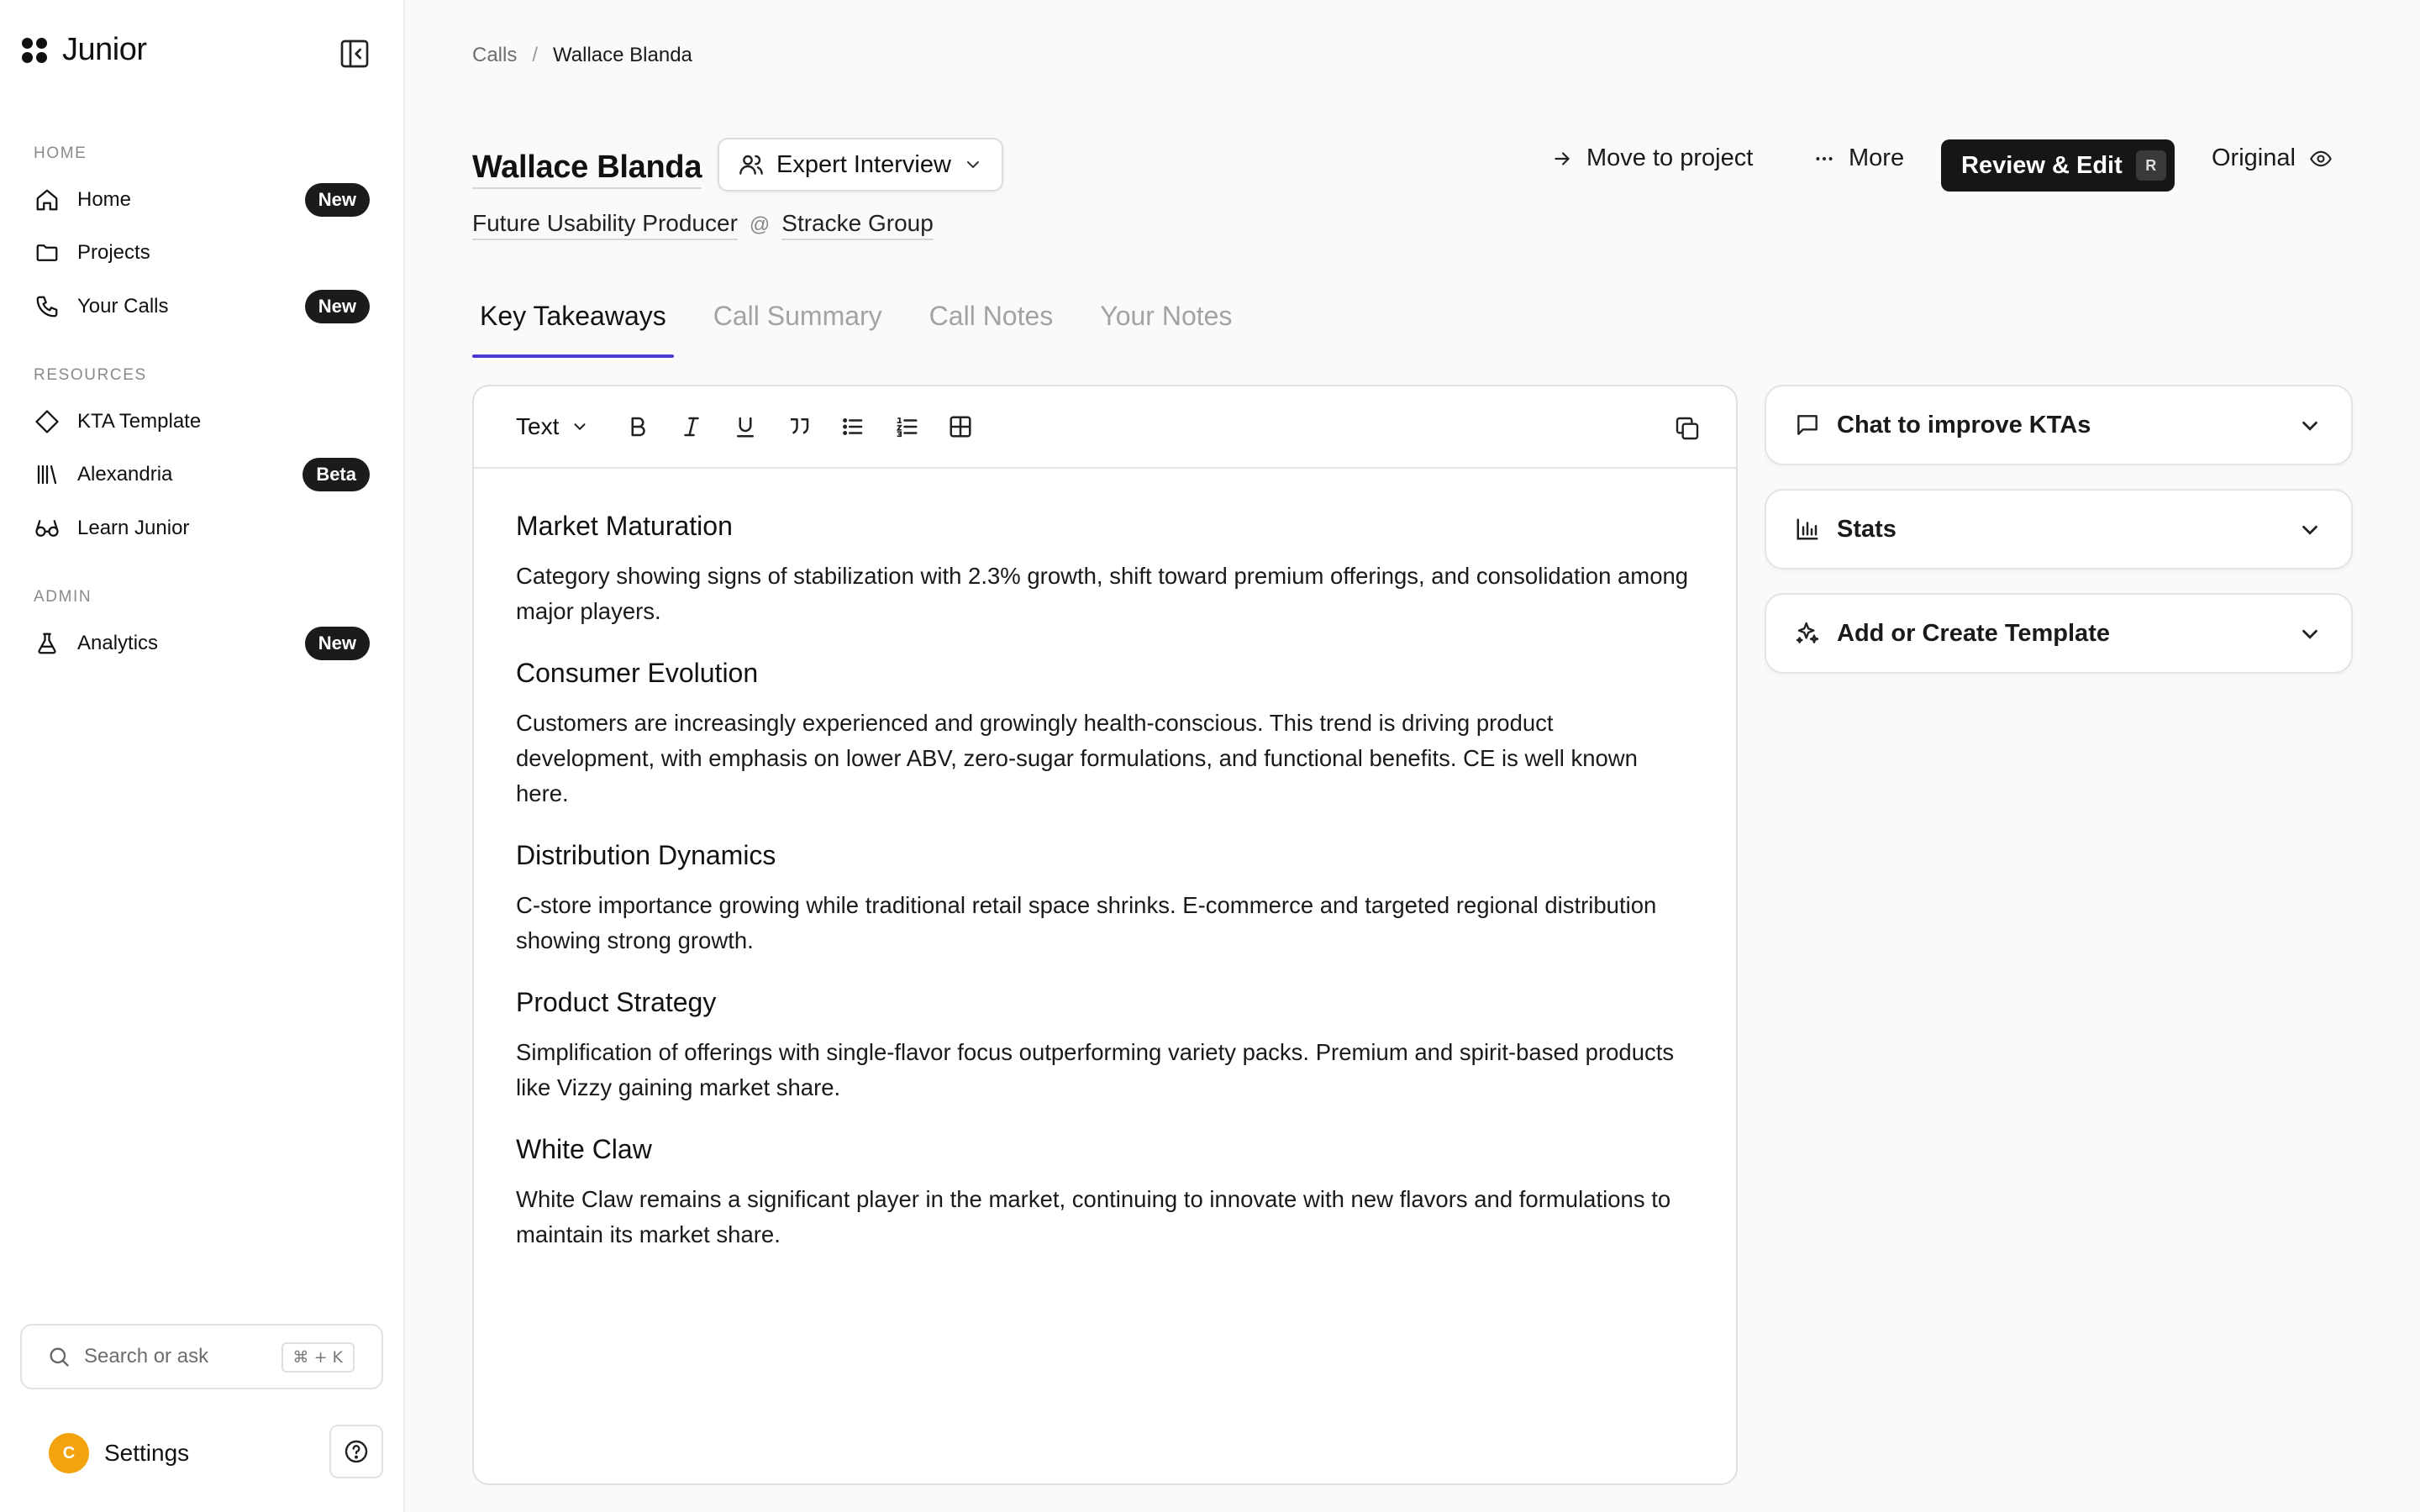 The image size is (2420, 1512). Describe the element at coordinates (105, 199) in the screenshot. I see `sidebar-item-label: Home` at that location.